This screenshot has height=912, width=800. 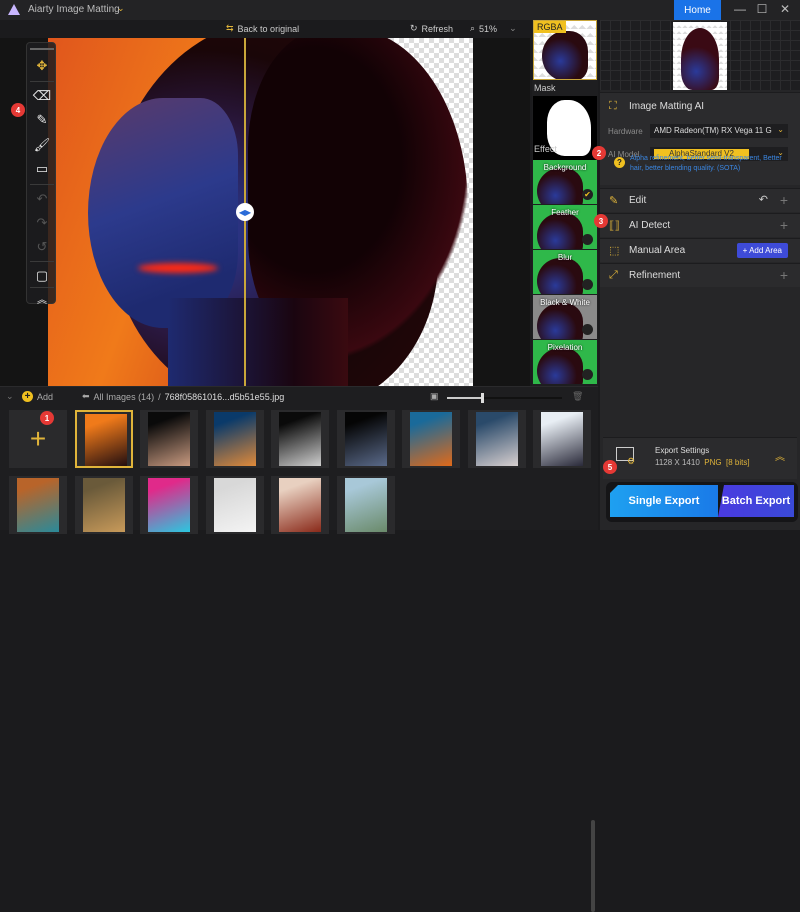 I want to click on zoom-level: 51%, so click(x=488, y=28).